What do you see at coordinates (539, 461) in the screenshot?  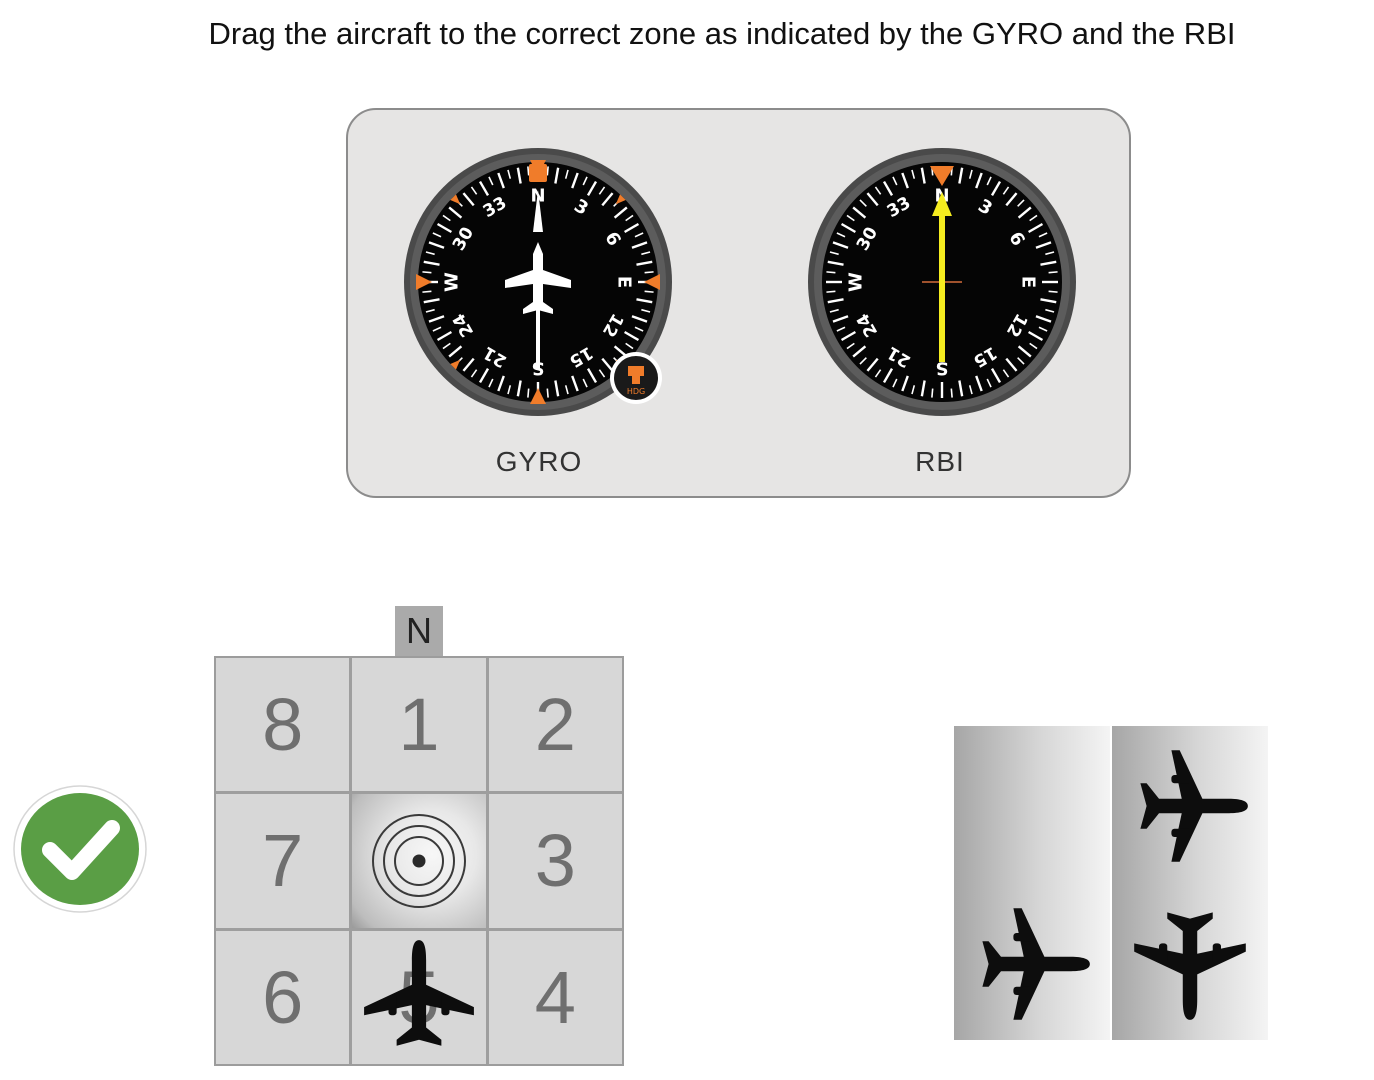 I see `gyro-label: GYRO` at bounding box center [539, 461].